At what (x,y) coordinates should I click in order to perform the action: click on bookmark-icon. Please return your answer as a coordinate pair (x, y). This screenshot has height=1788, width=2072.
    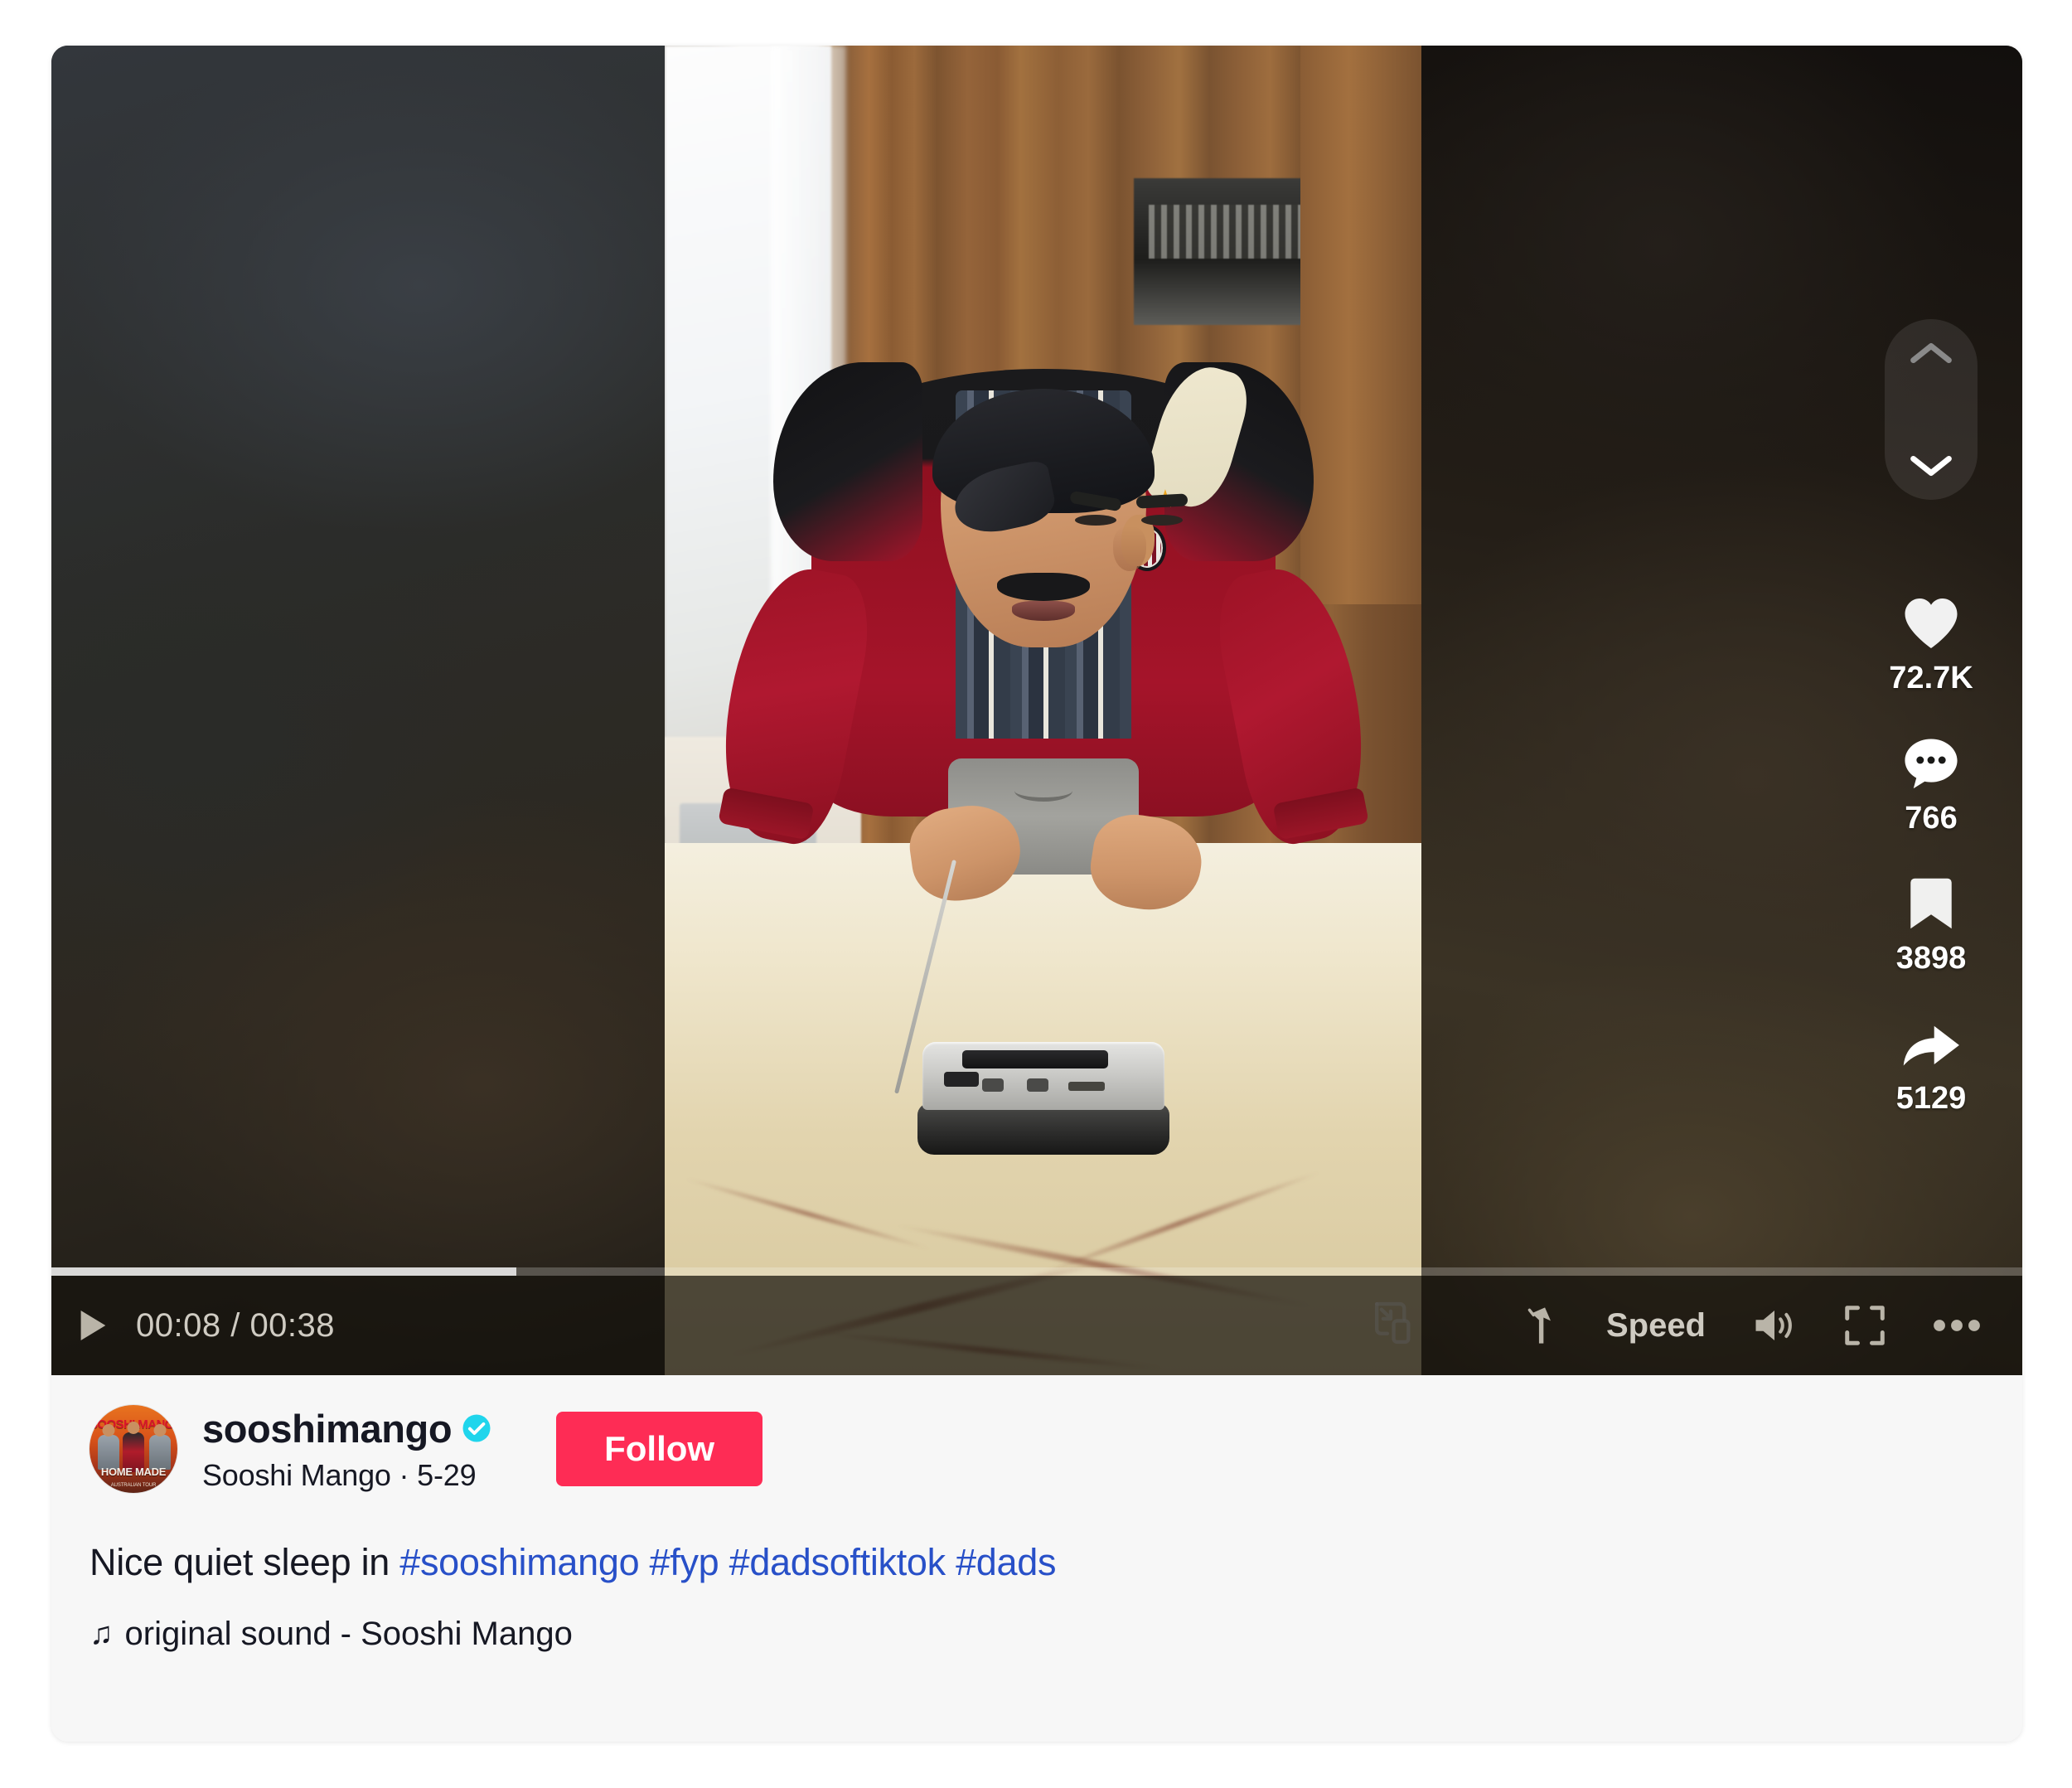
    Looking at the image, I should click on (1931, 904).